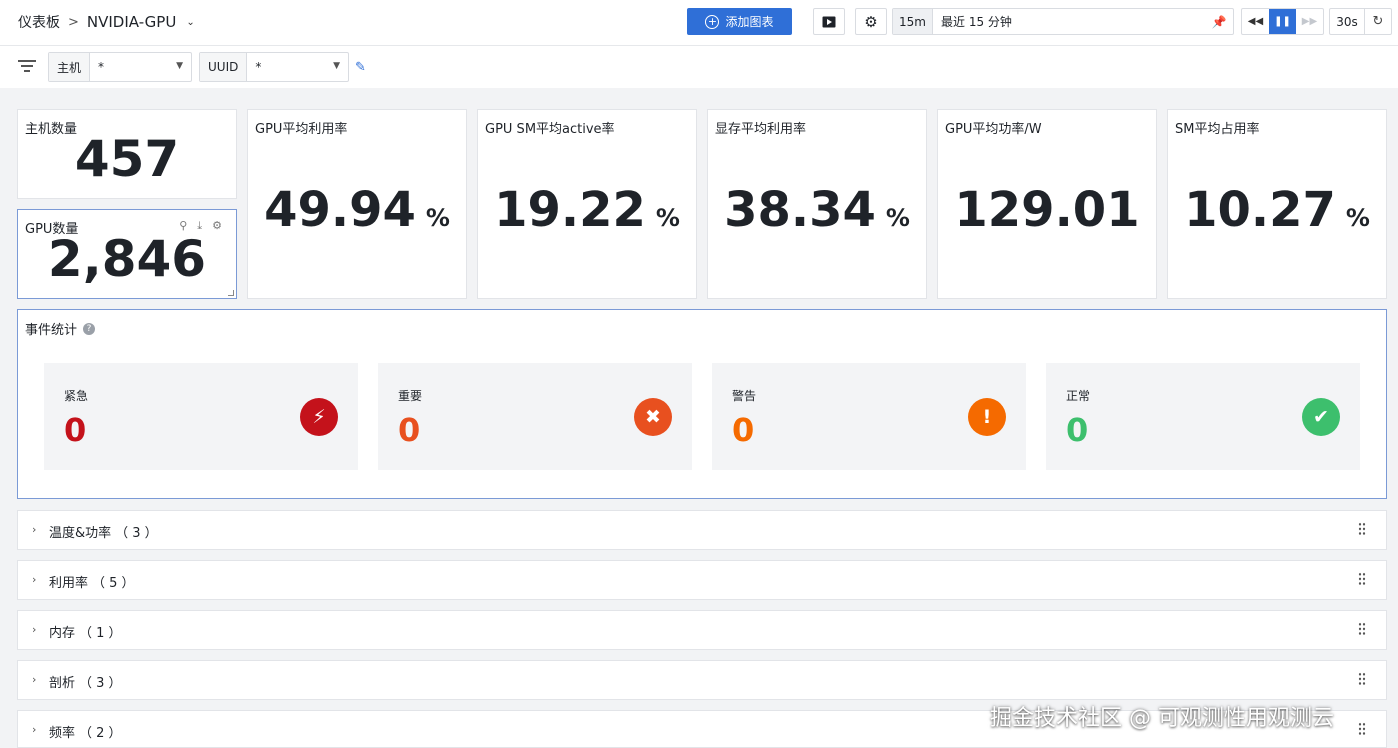 The width and height of the screenshot is (1398, 748). What do you see at coordinates (127, 159) in the screenshot?
I see `host-count-value: 457` at bounding box center [127, 159].